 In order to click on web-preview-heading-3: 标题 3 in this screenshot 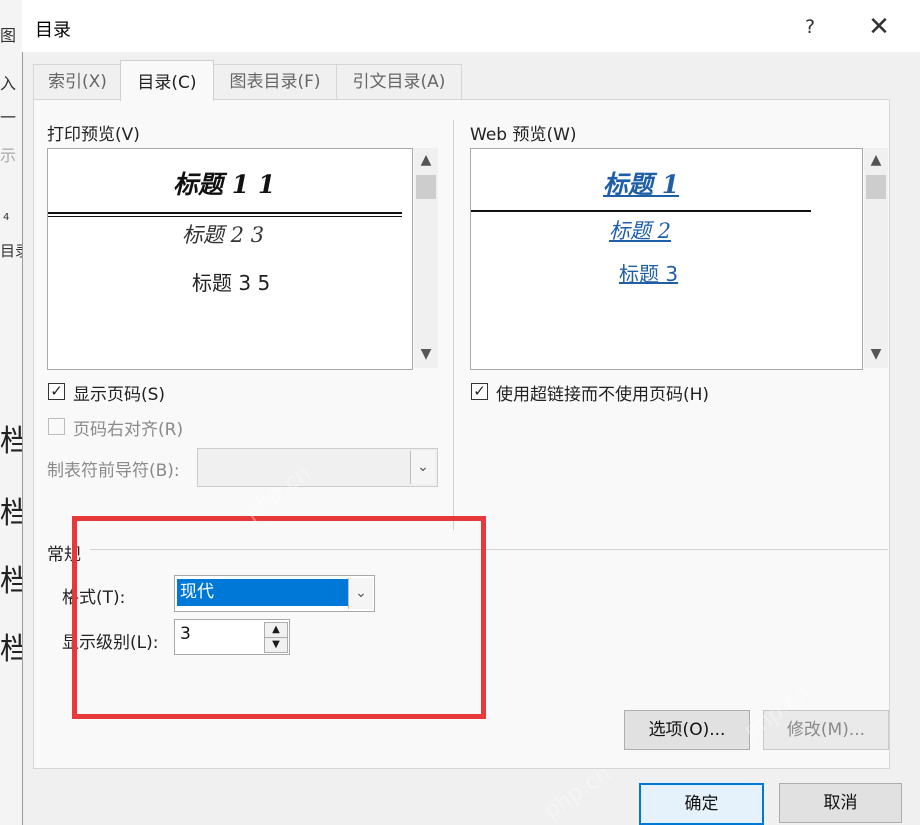, I will do `click(648, 272)`.